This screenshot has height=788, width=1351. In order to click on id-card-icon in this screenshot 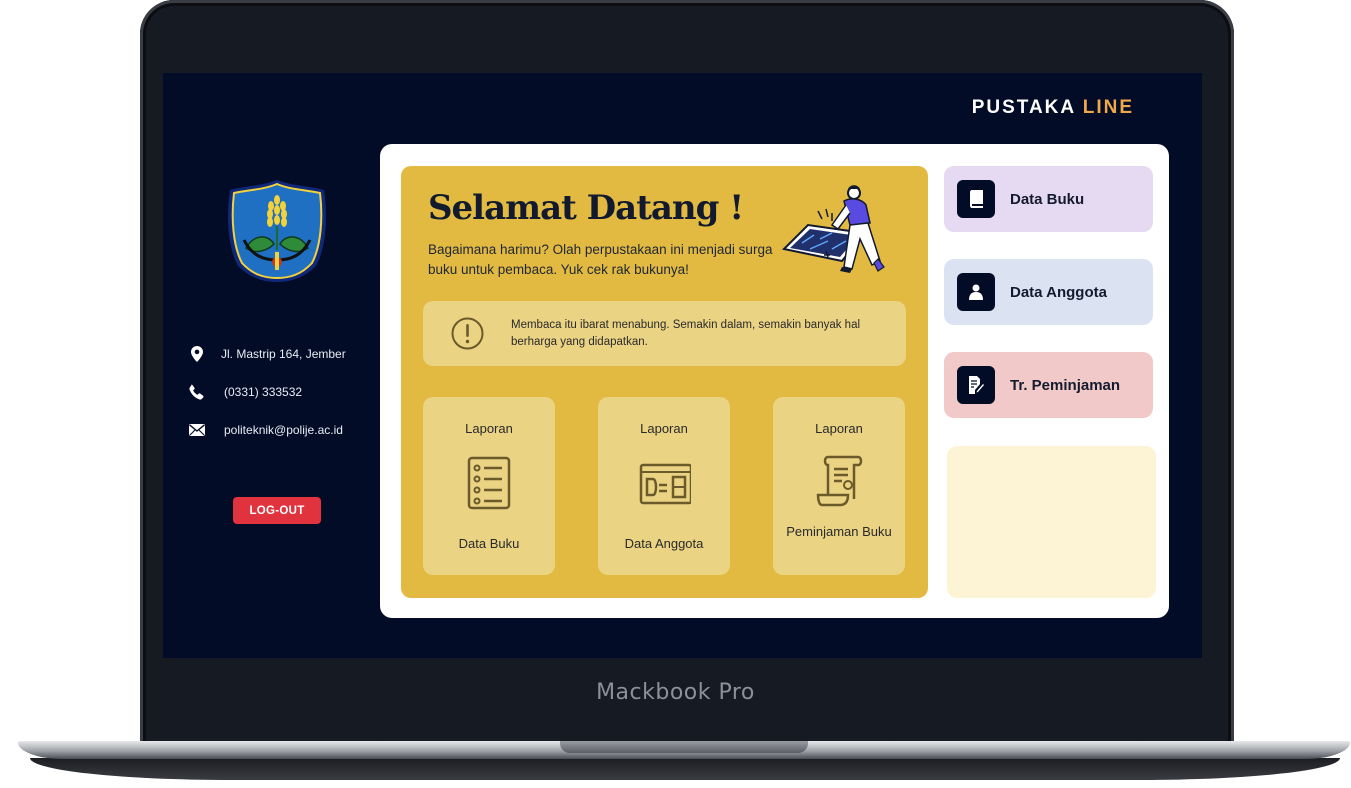, I will do `click(665, 484)`.